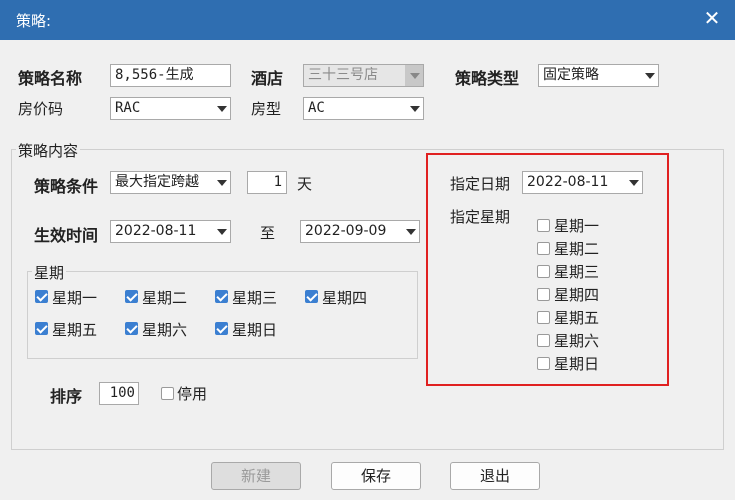 The image size is (735, 500). Describe the element at coordinates (267, 78) in the screenshot. I see `hotel-label: 酒店` at that location.